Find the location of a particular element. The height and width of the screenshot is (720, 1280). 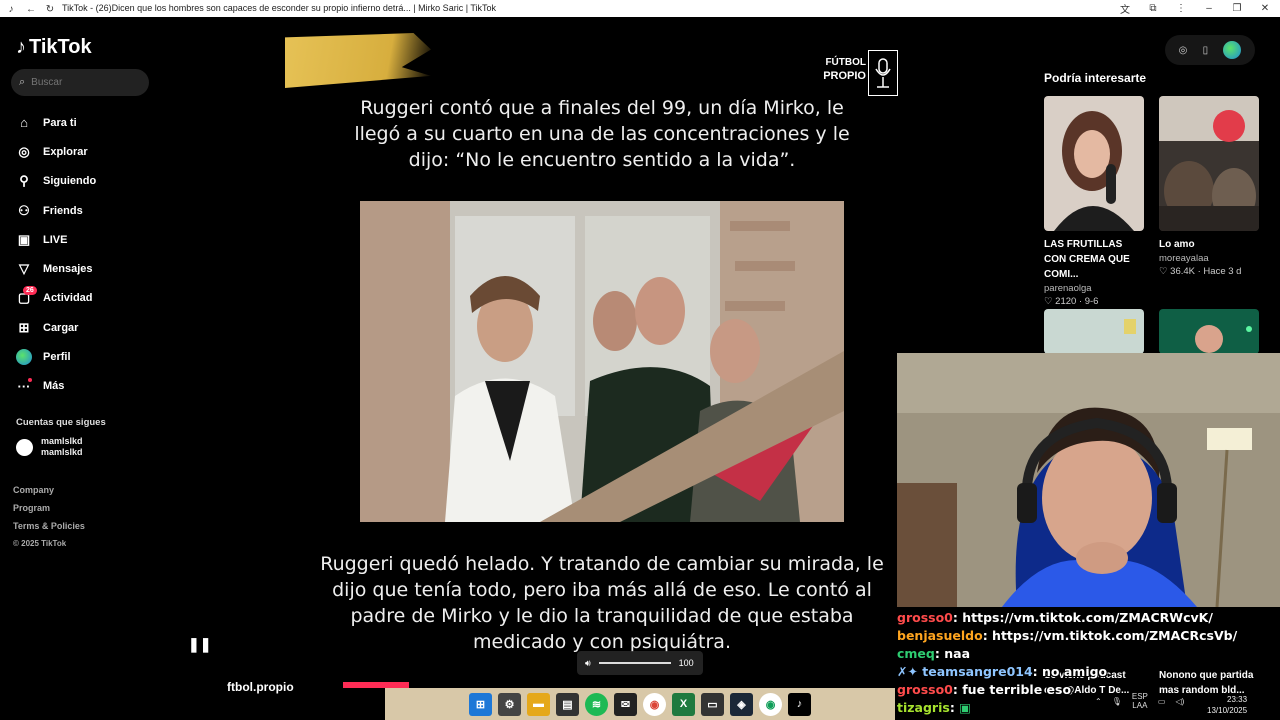

app-icon: ✉ is located at coordinates (625, 704).